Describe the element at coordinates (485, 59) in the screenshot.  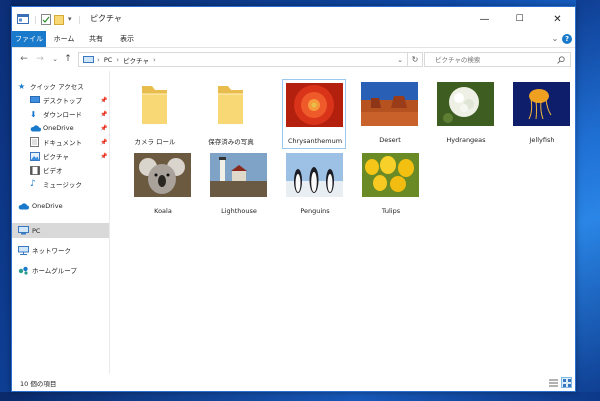
I see `search-input` at that location.